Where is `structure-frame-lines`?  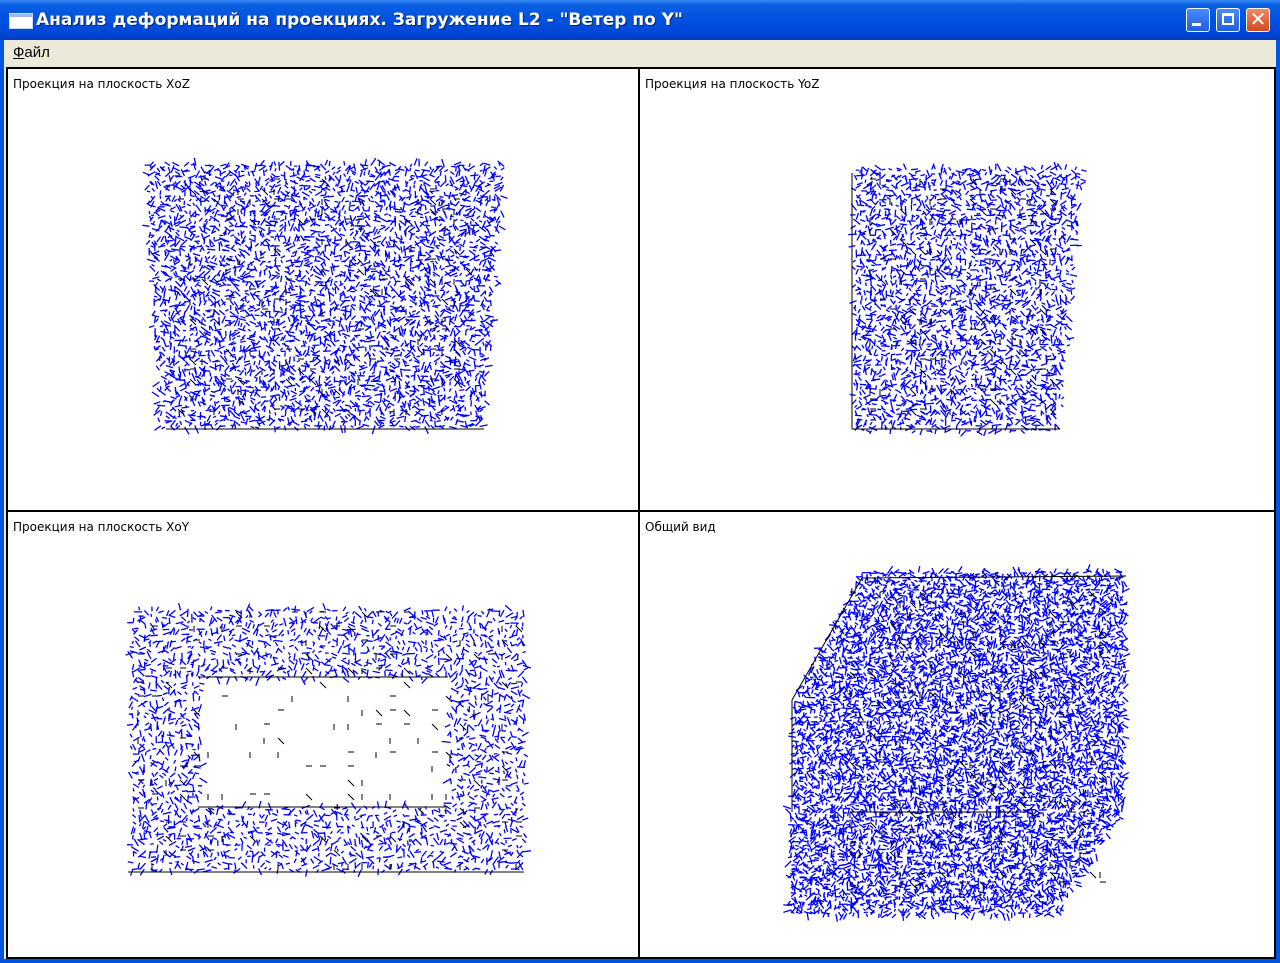
structure-frame-lines is located at coordinates (330, 740).